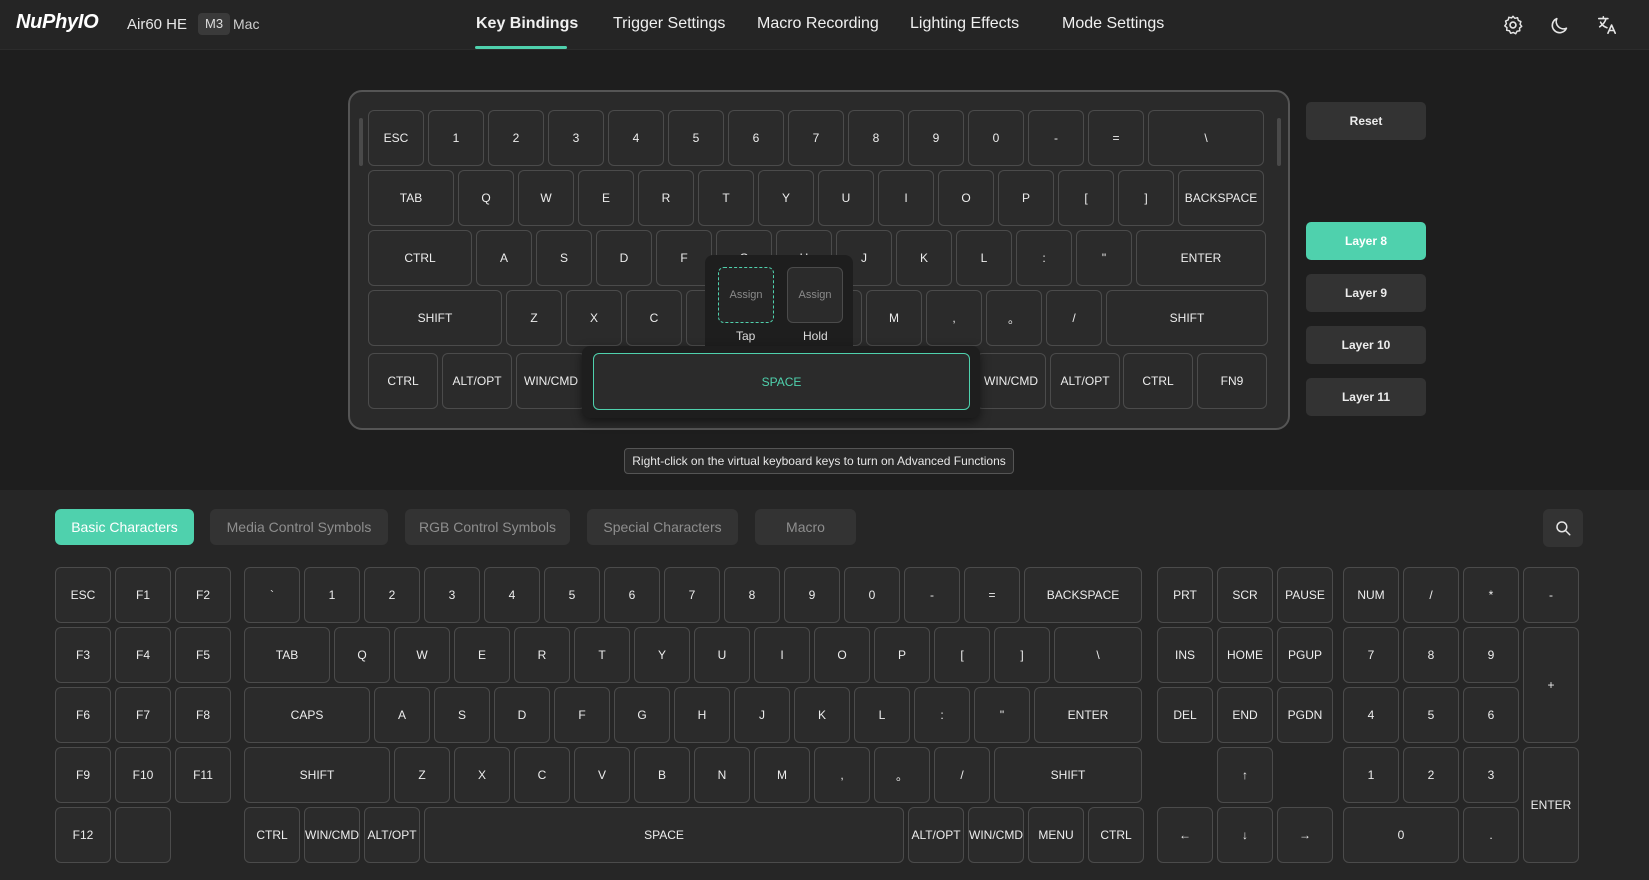 Image resolution: width=1649 pixels, height=880 pixels. Describe the element at coordinates (1116, 138) in the screenshot. I see `virtual-key-equals: =` at that location.